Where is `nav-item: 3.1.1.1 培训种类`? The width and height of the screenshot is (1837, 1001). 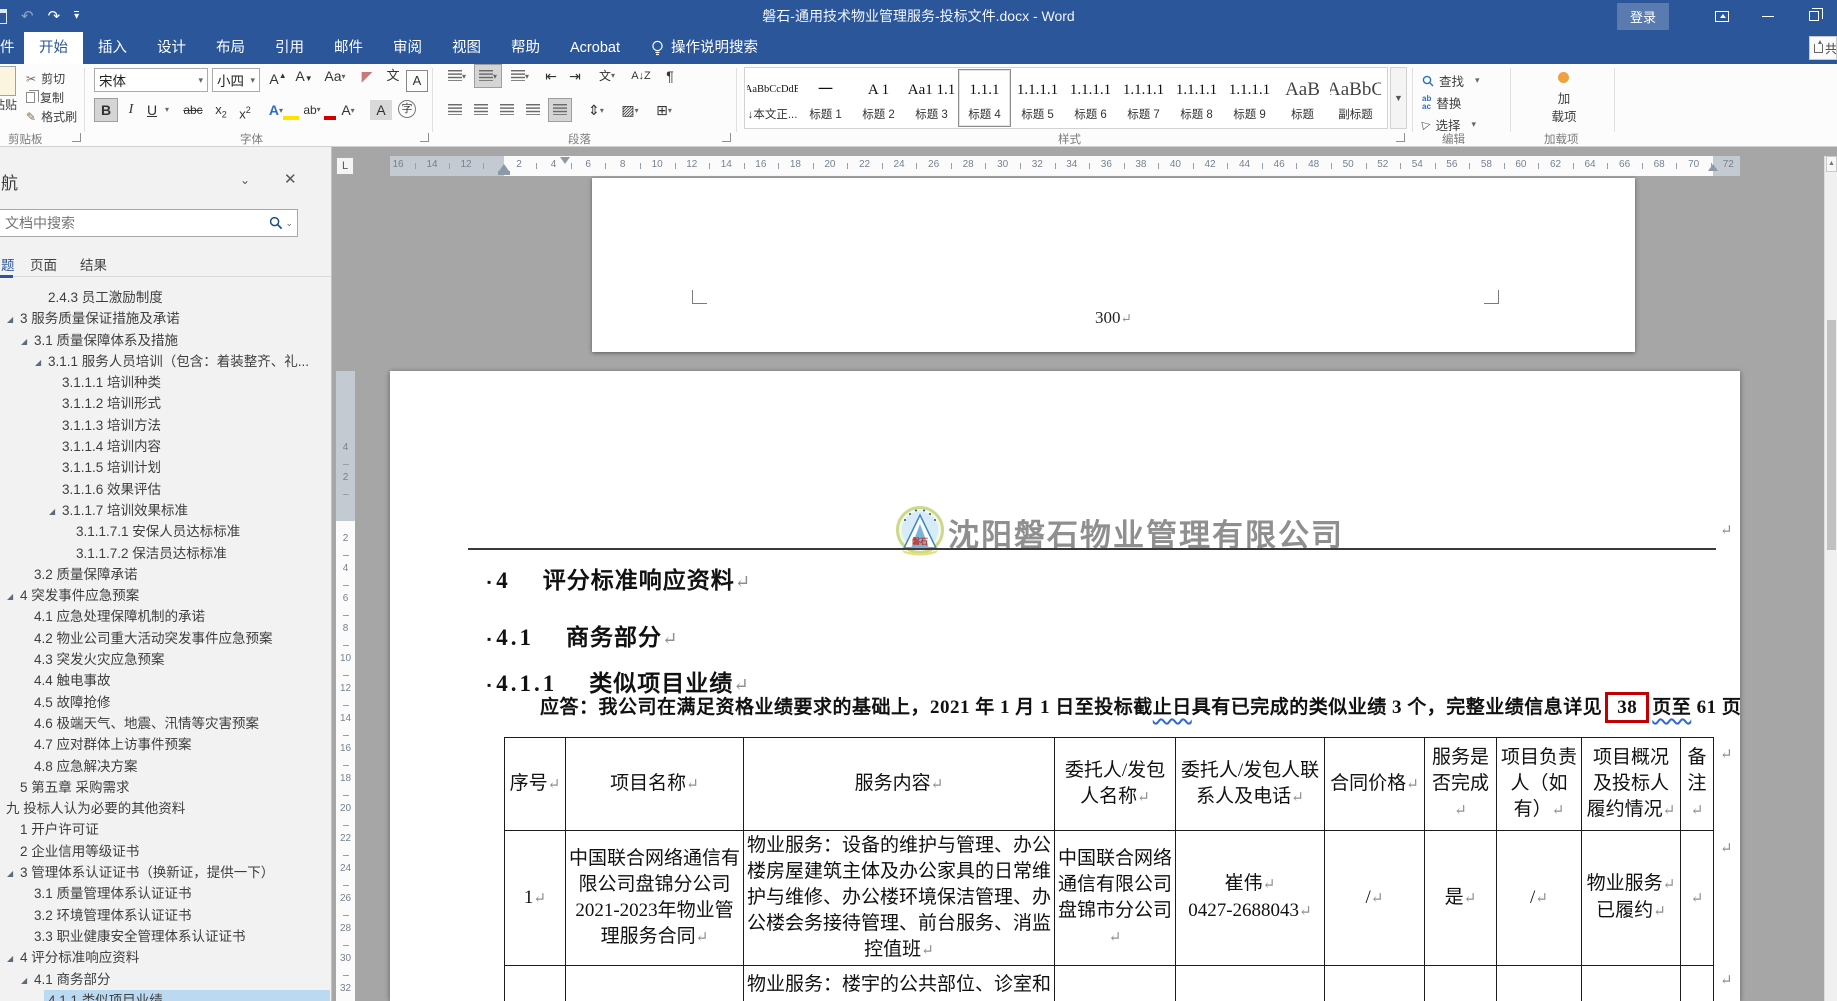
nav-item: 3.1.1.1 培训种类 is located at coordinates (165, 382).